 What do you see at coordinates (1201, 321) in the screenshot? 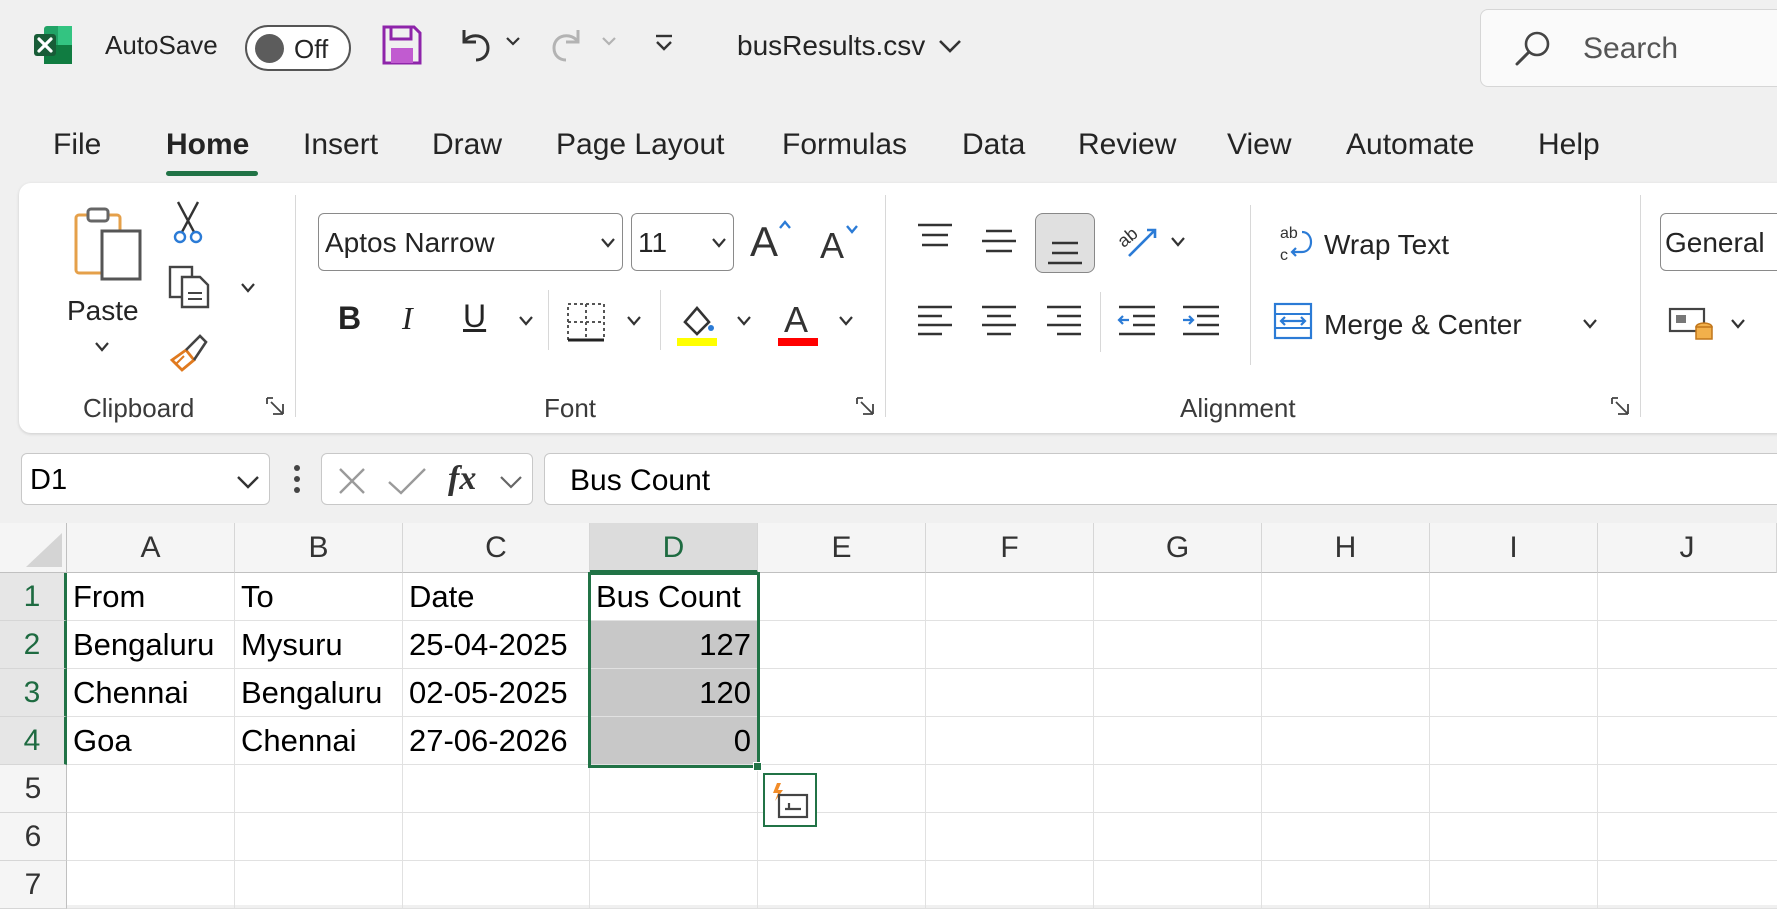
I see `increase-indent-icon` at bounding box center [1201, 321].